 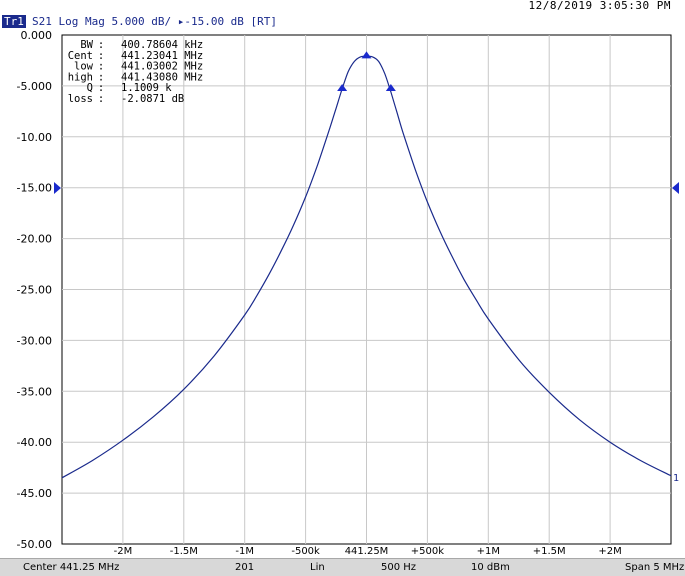 I want to click on y-tick-label: -45.00, so click(x=34, y=493).